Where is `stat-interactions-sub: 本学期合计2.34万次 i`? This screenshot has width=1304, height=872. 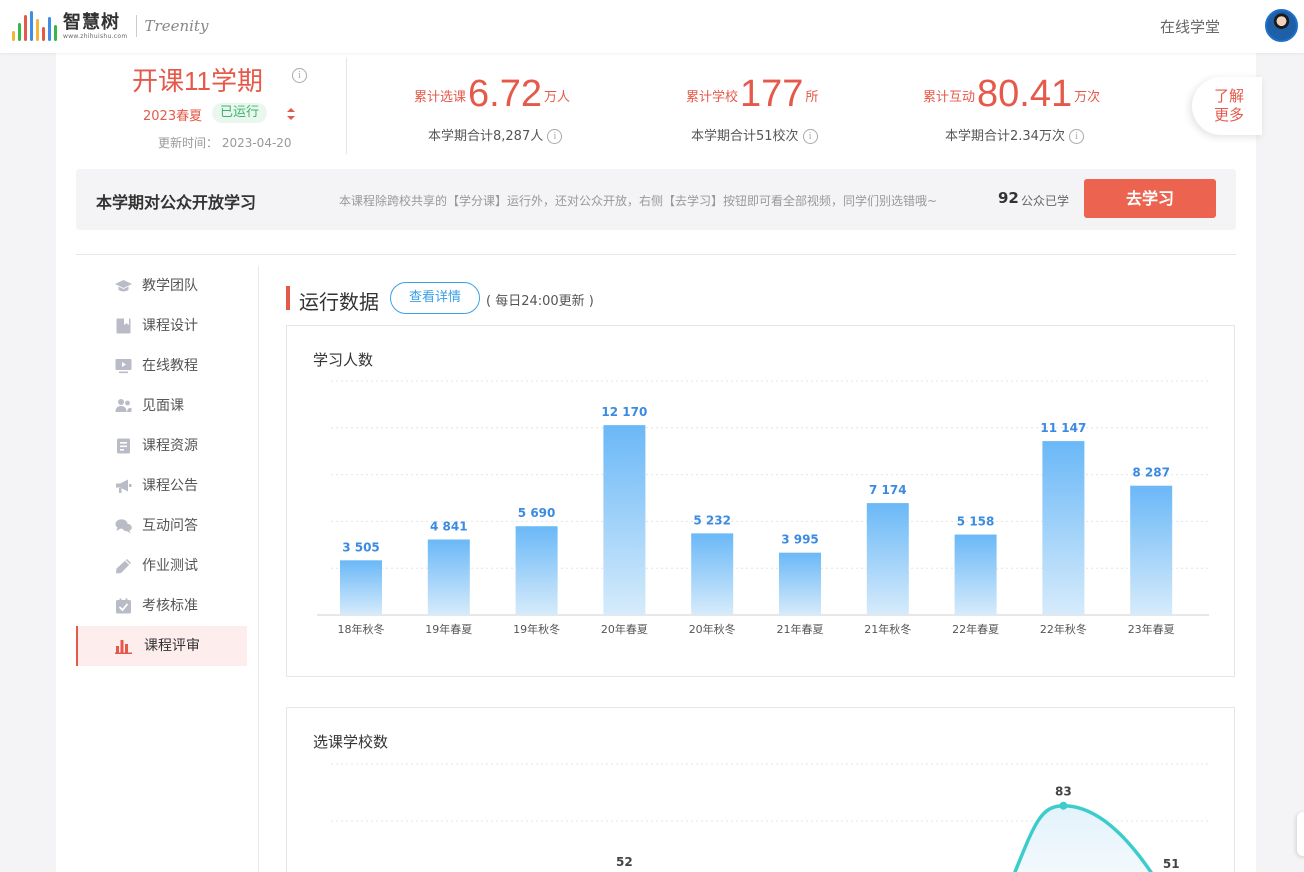 stat-interactions-sub: 本学期合计2.34万次 i is located at coordinates (1015, 134).